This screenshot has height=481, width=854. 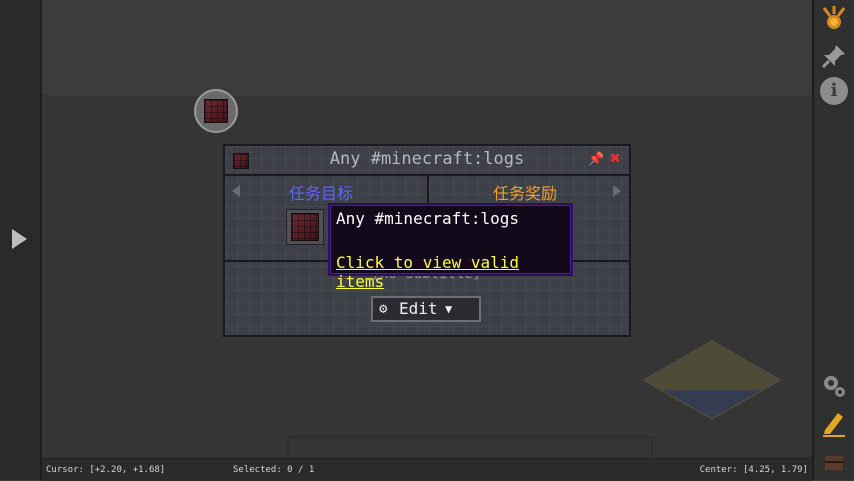 I want to click on edit-button: ⚙ Edit ▼, so click(x=426, y=309).